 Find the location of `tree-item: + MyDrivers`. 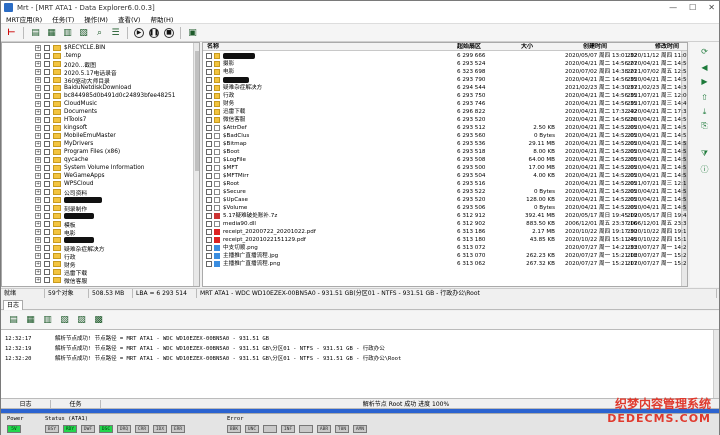

tree-item: + MyDrivers is located at coordinates (47, 144).